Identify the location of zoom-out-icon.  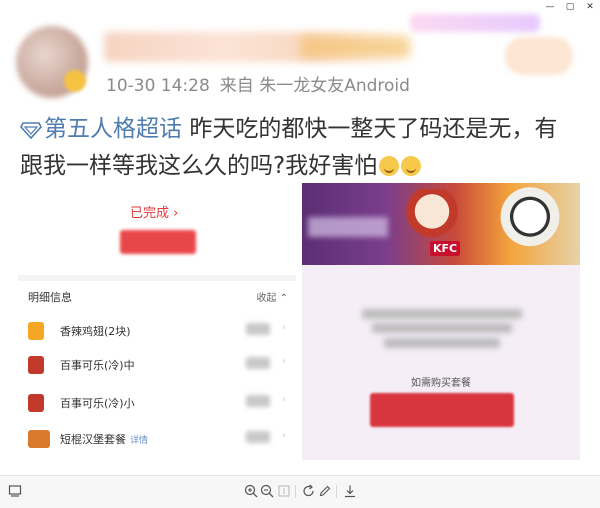
(267, 491).